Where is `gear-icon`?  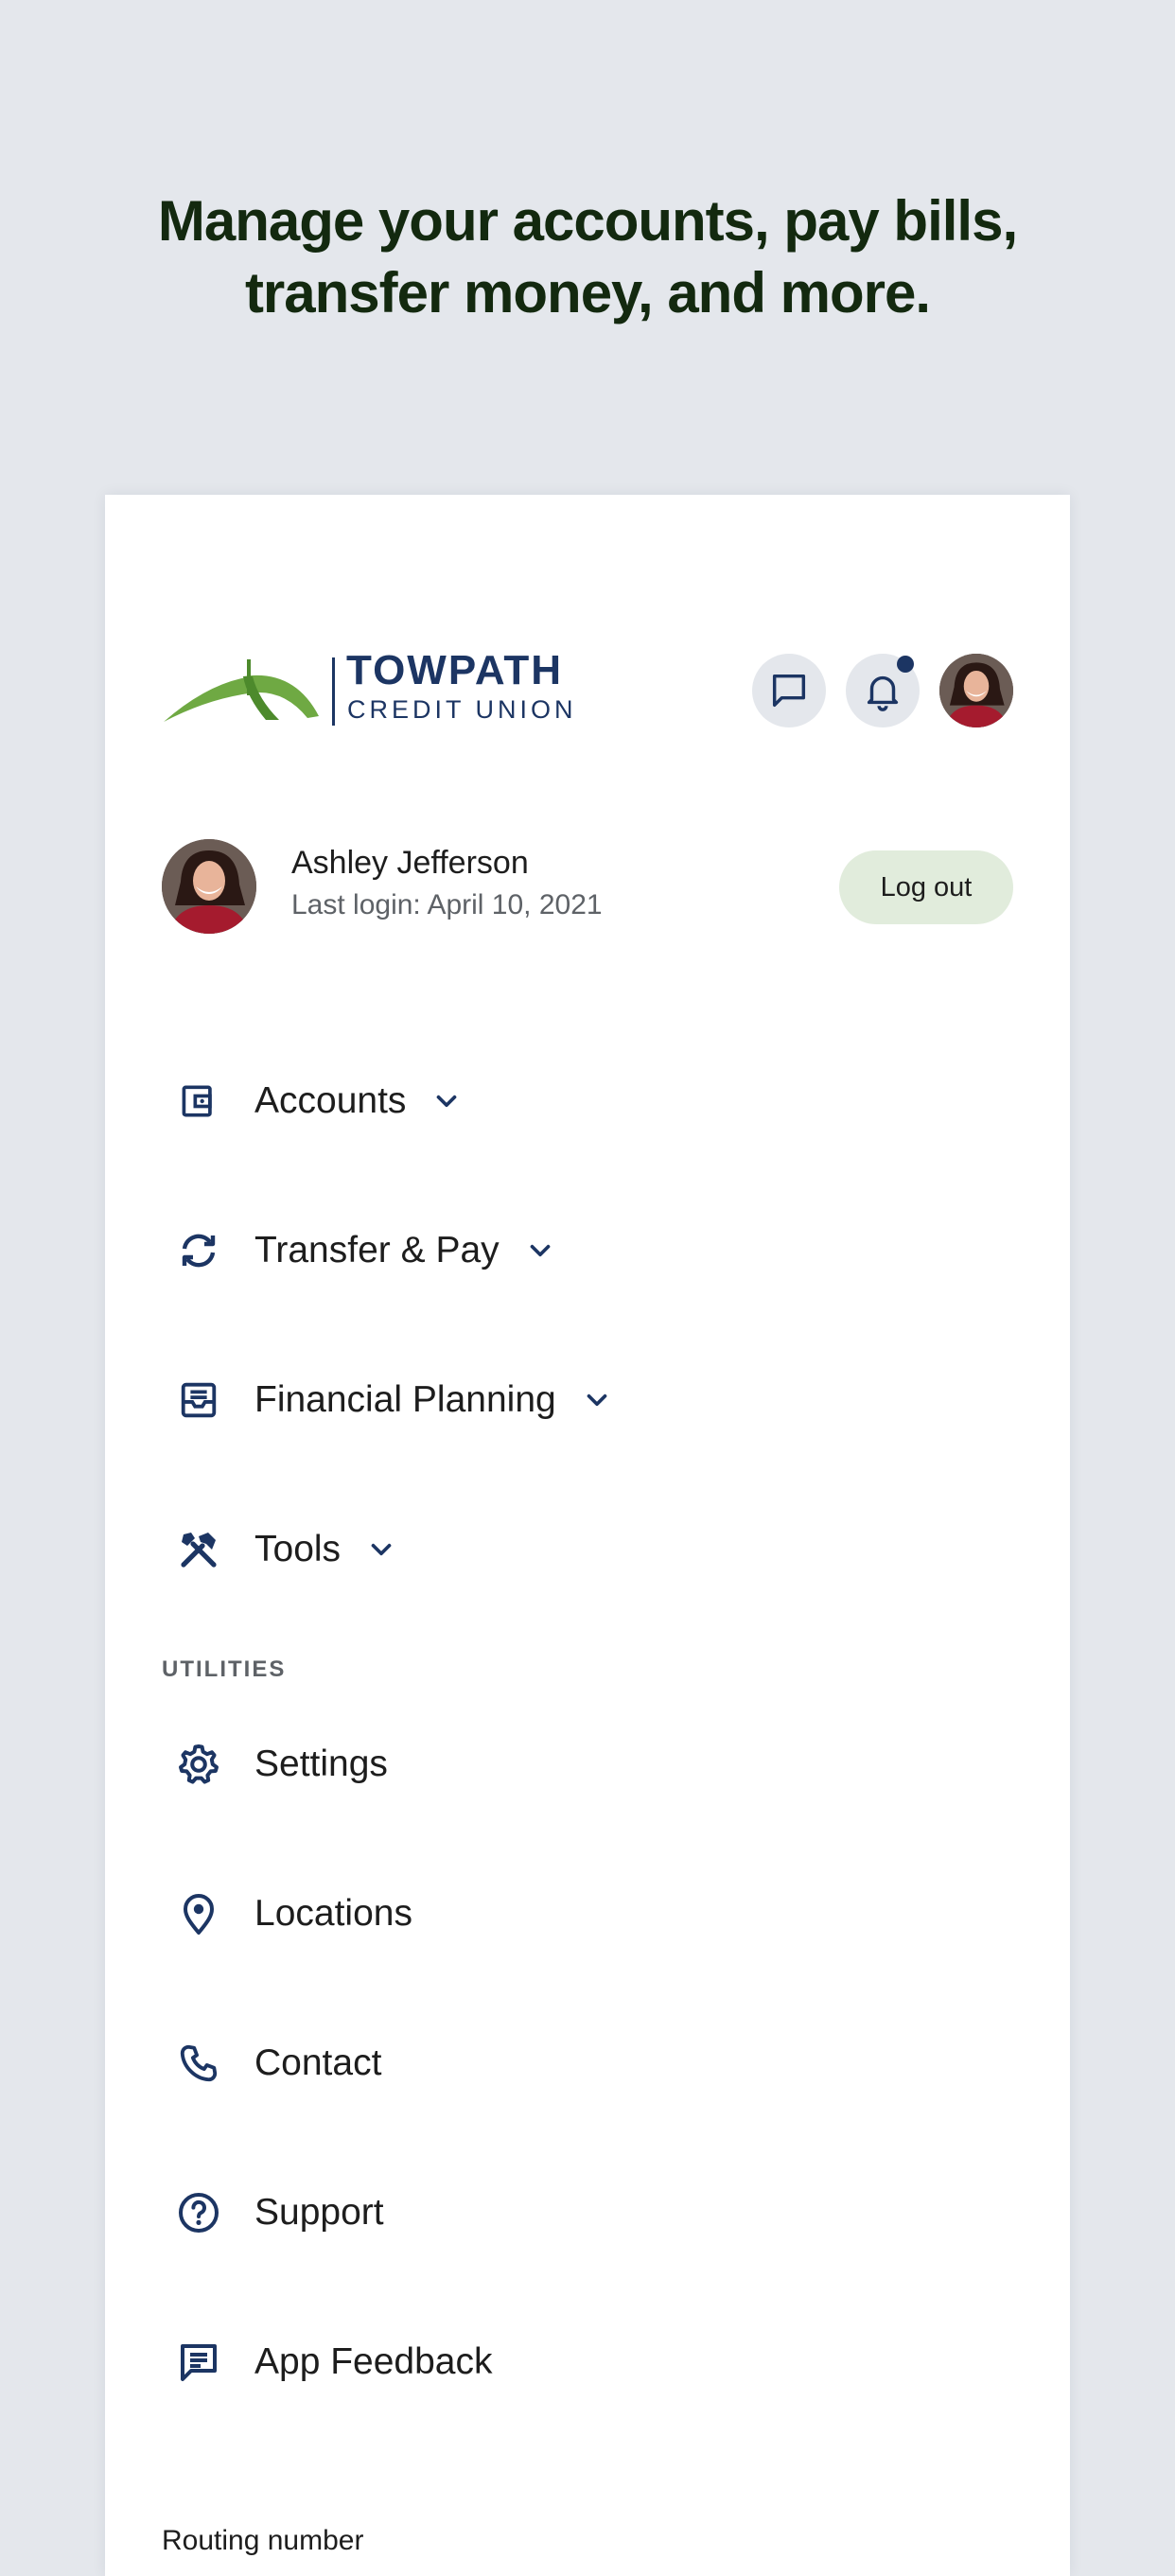 gear-icon is located at coordinates (199, 1765).